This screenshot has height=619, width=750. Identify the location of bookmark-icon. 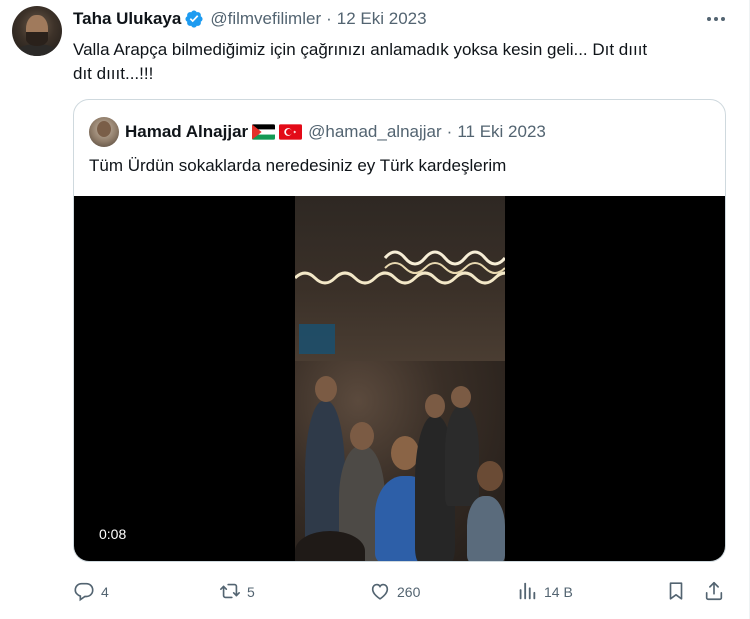
(676, 592).